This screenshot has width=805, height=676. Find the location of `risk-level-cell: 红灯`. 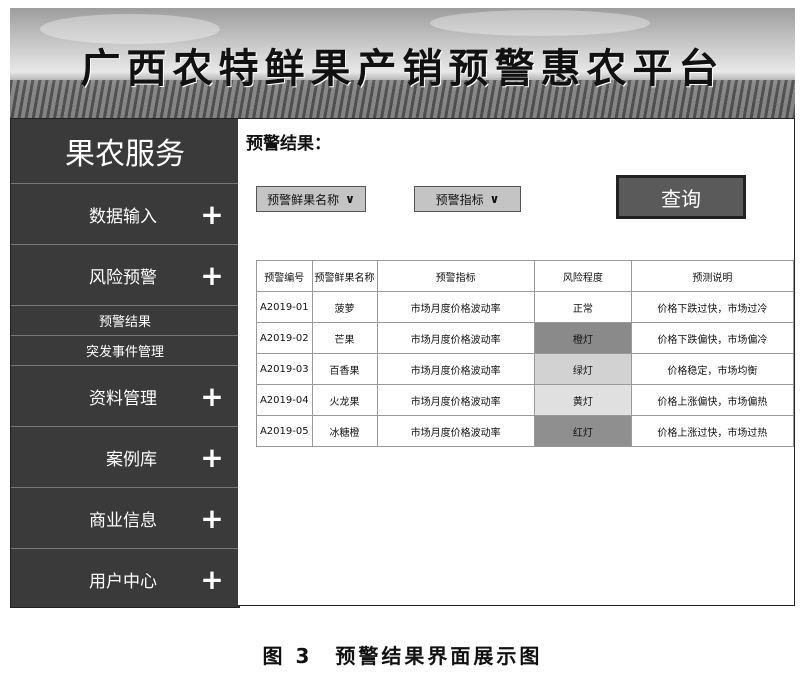

risk-level-cell: 红灯 is located at coordinates (582, 431).